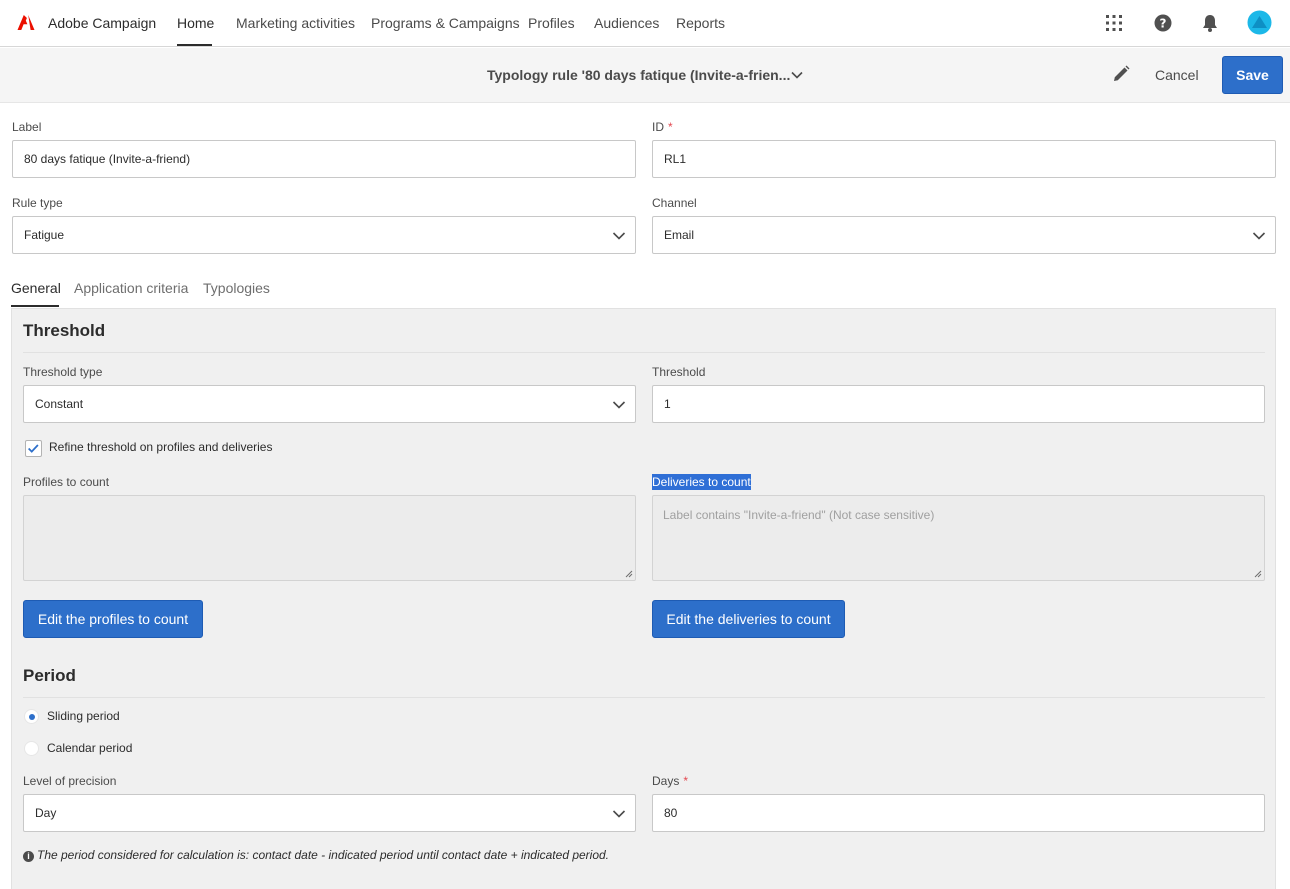 Image resolution: width=1290 pixels, height=889 pixels. I want to click on tab-application-criteria: Application criteria, so click(131, 288).